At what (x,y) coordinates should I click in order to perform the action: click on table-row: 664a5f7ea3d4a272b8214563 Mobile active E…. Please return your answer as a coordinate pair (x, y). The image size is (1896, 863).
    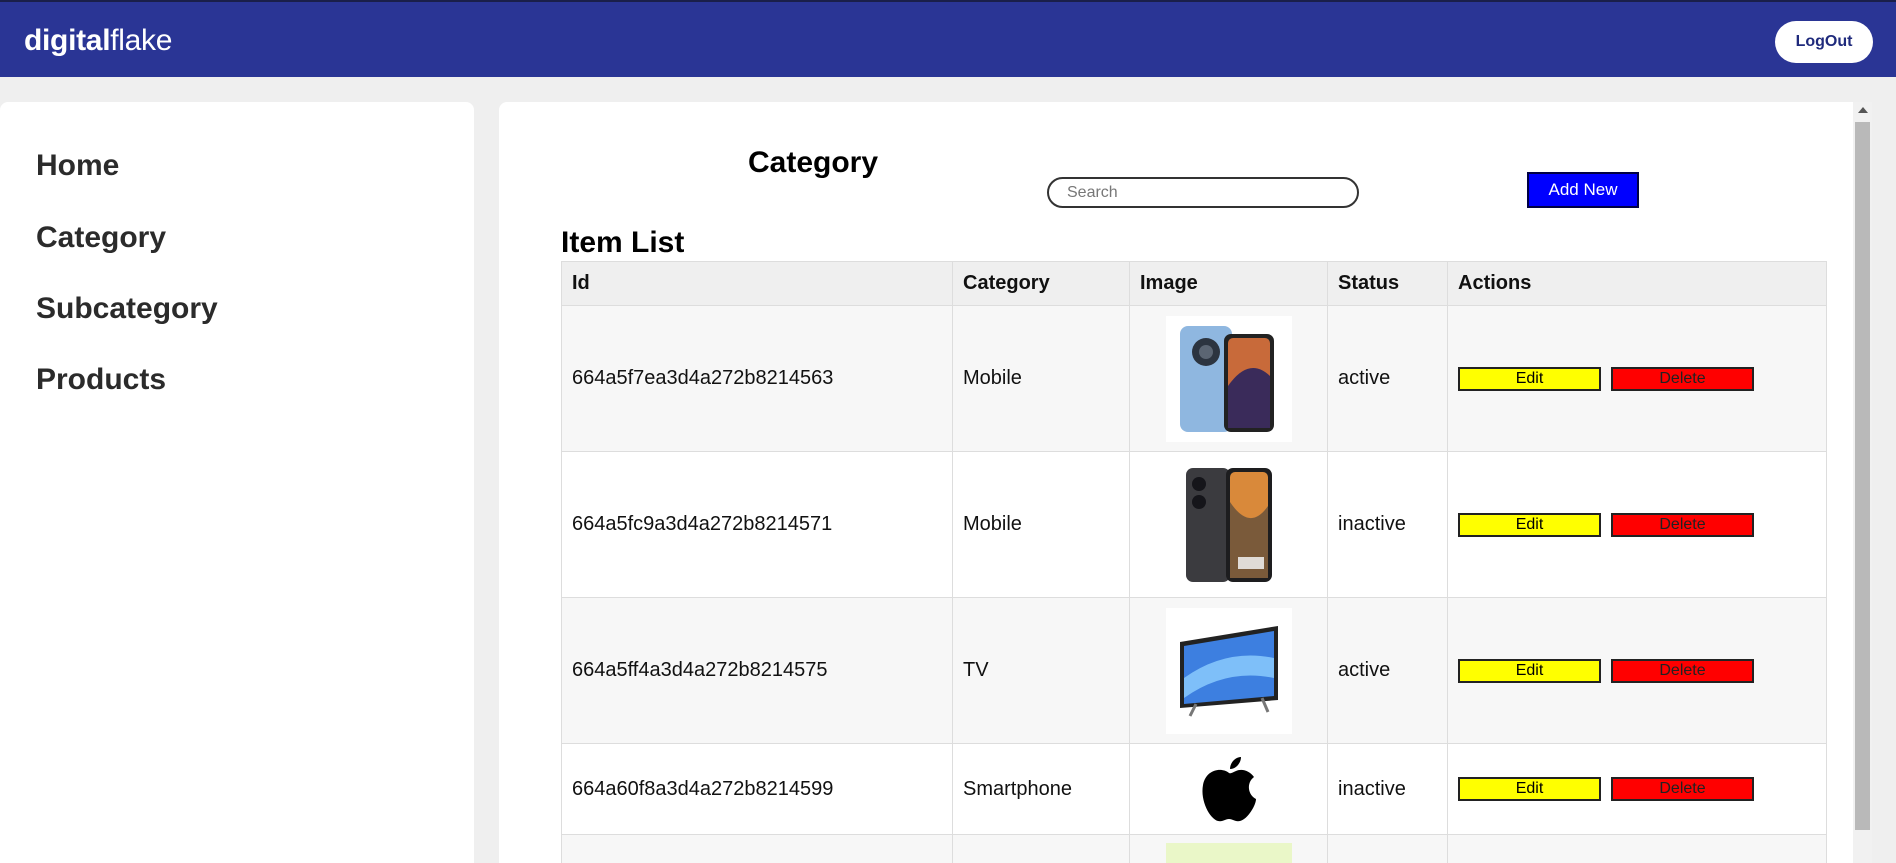
    Looking at the image, I should click on (1194, 378).